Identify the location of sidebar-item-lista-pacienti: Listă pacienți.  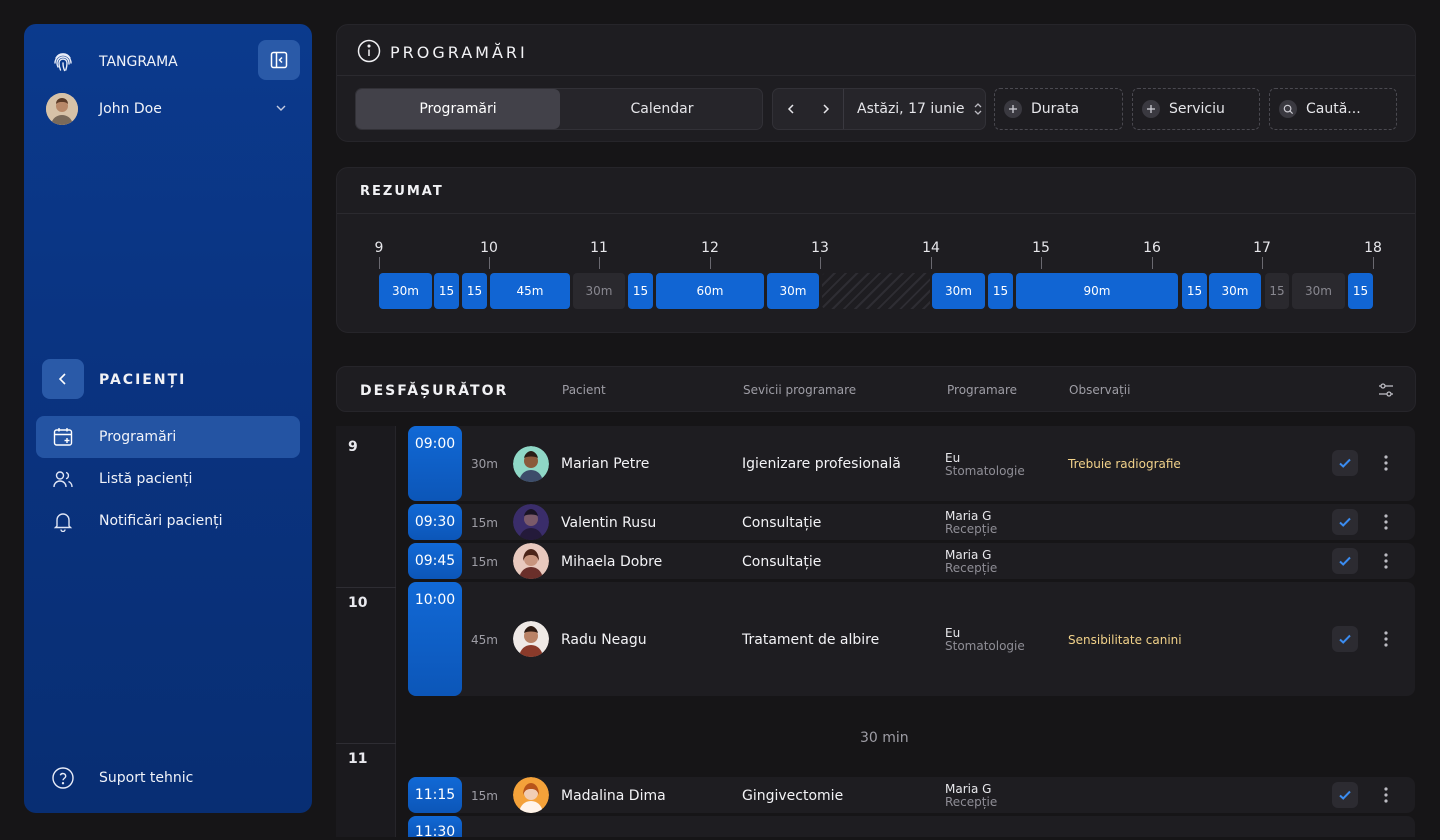
(168, 479).